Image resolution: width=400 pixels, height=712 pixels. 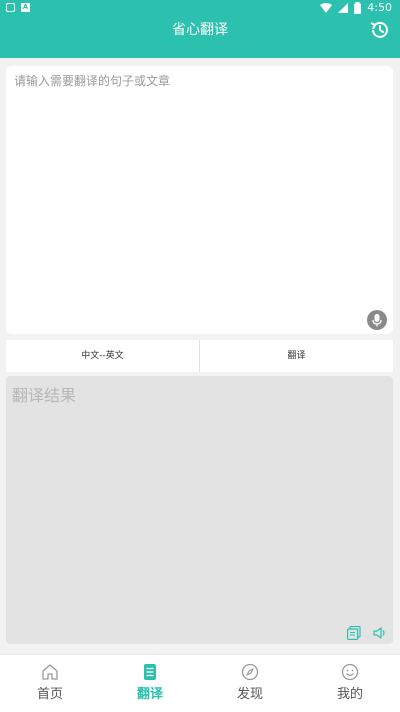 What do you see at coordinates (296, 356) in the screenshot?
I see `translate-button: 翻译` at bounding box center [296, 356].